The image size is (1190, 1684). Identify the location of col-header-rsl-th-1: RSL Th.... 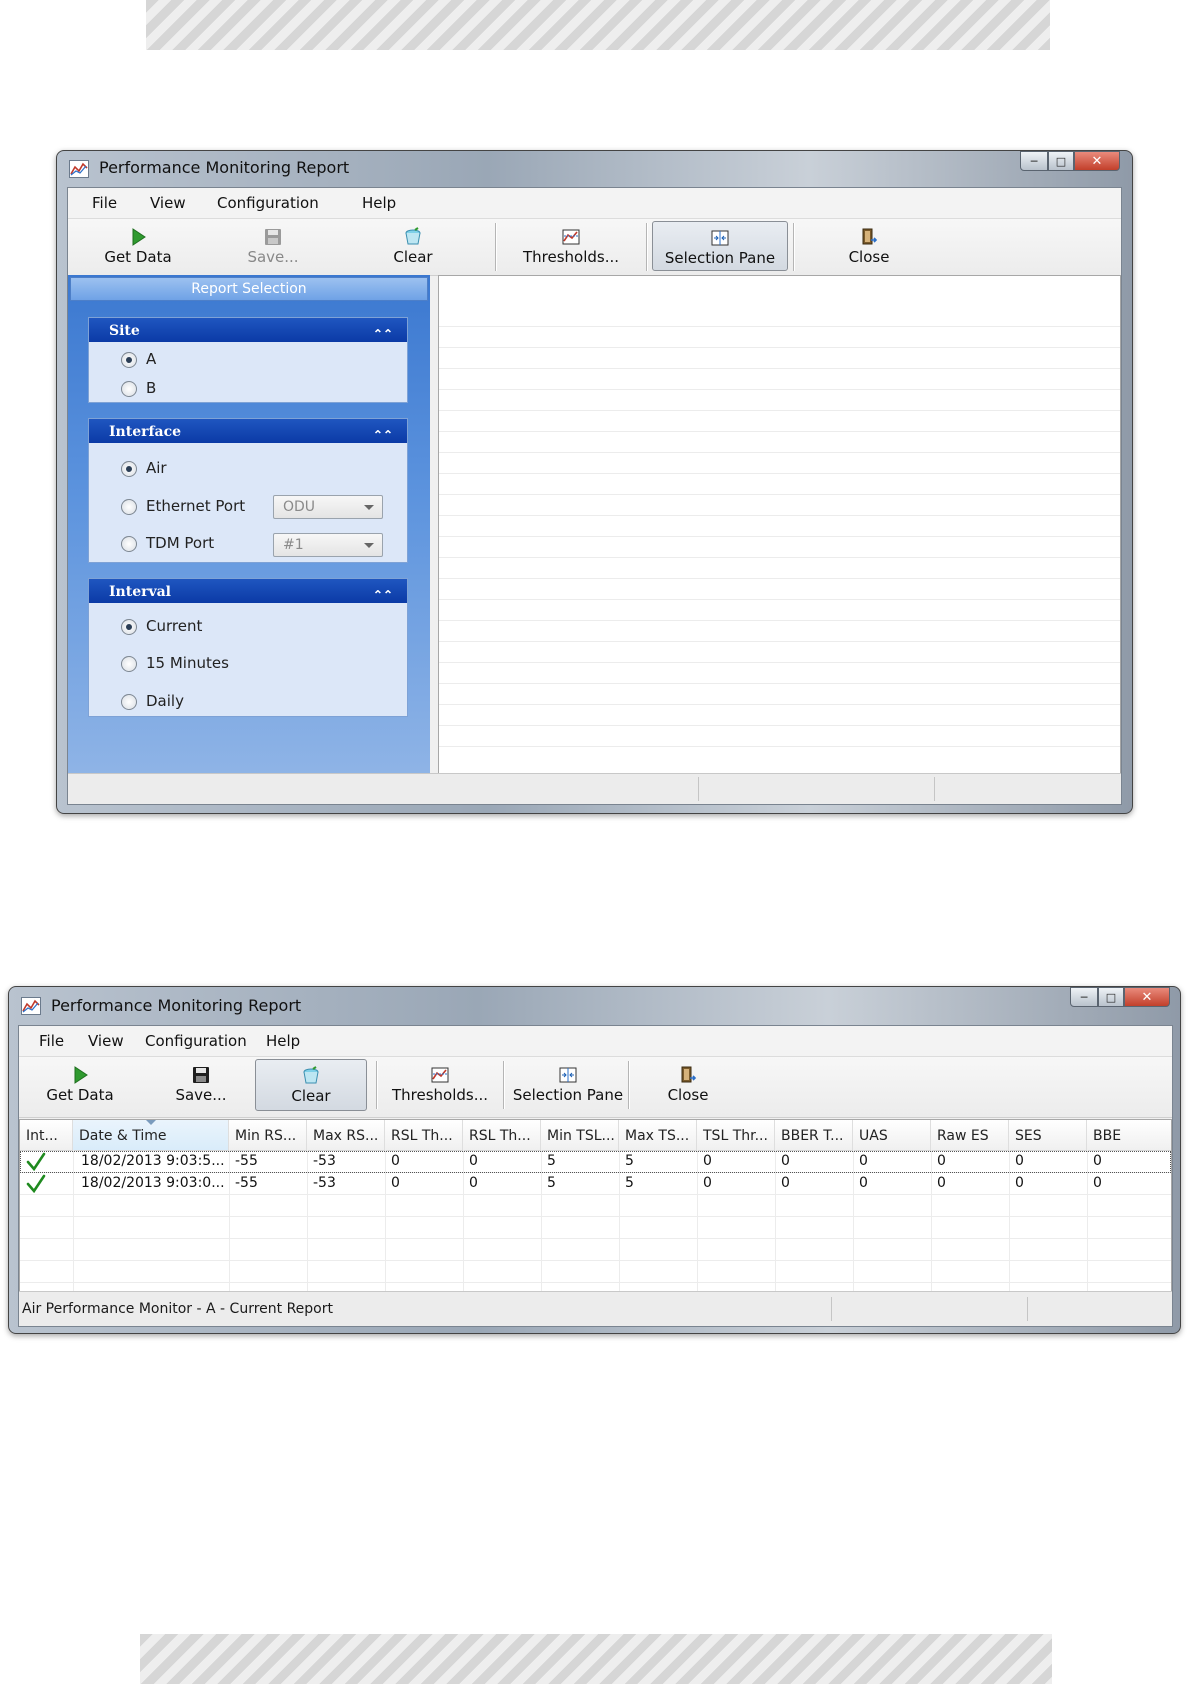
(424, 1135).